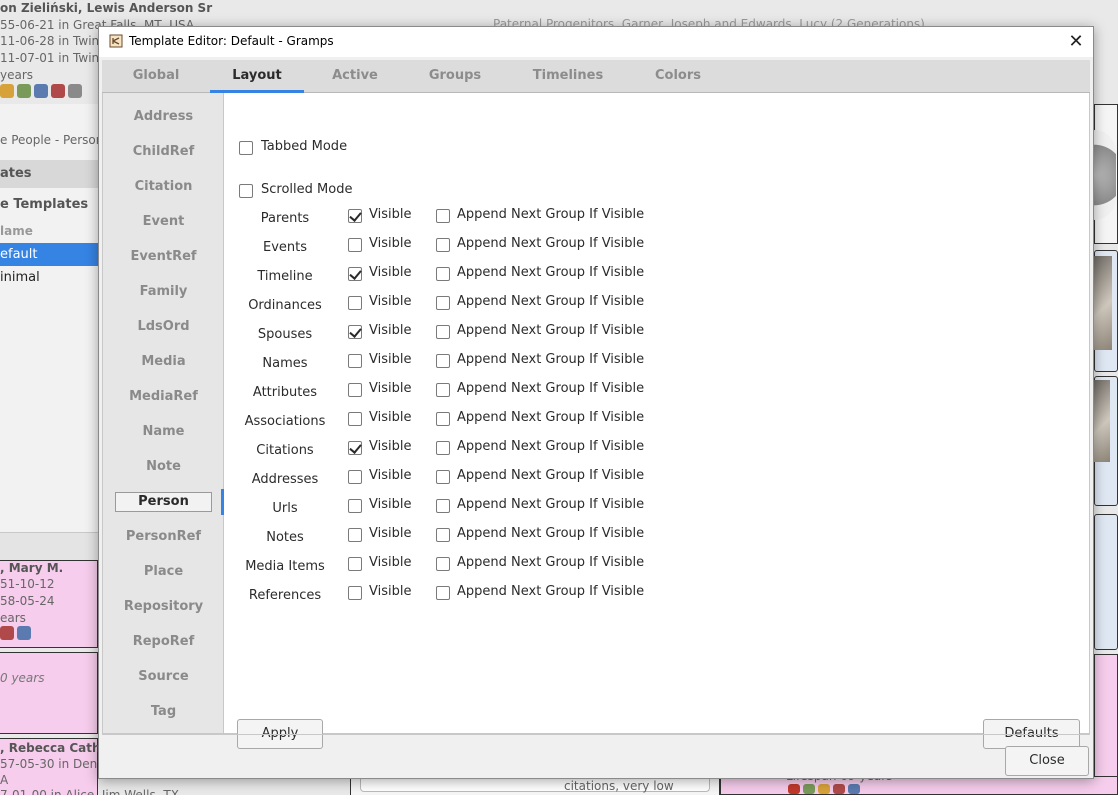  I want to click on group-name-addresses: Addresses, so click(285, 479).